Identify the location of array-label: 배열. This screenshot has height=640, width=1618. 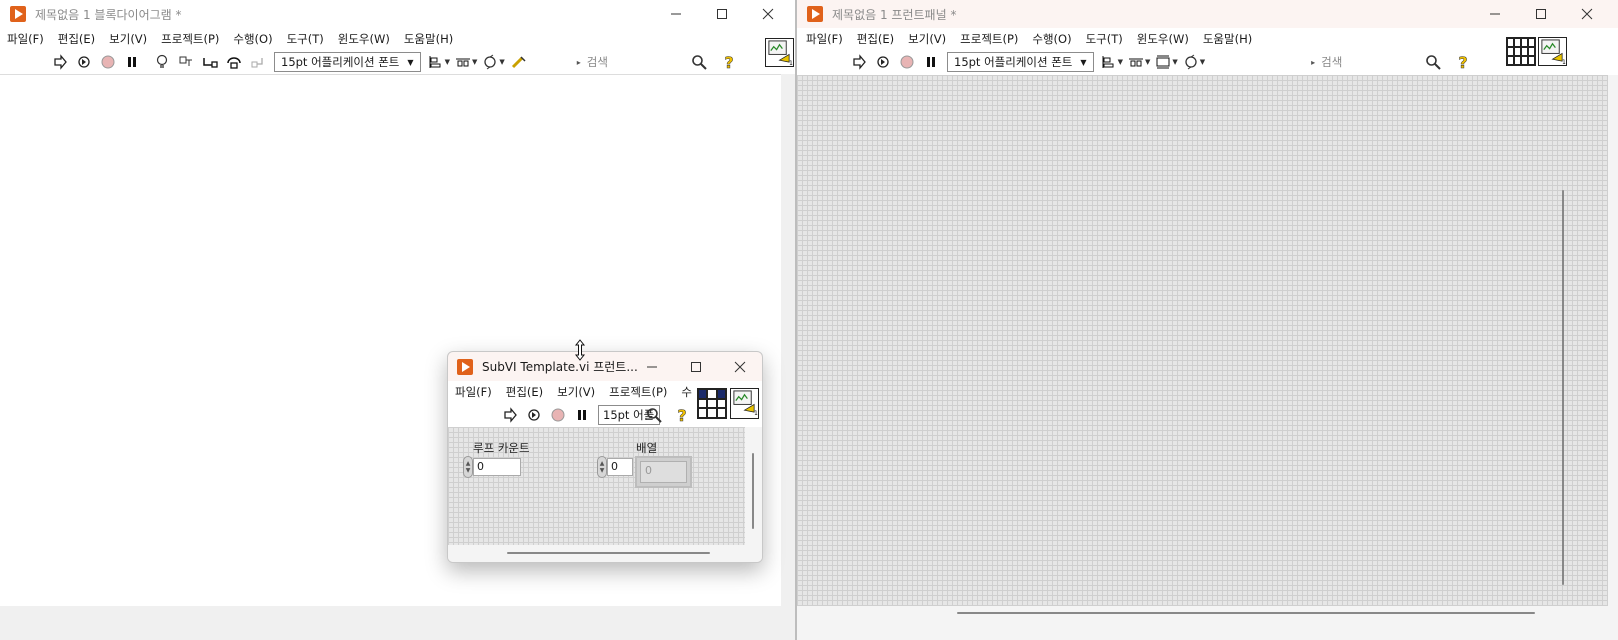
(647, 448).